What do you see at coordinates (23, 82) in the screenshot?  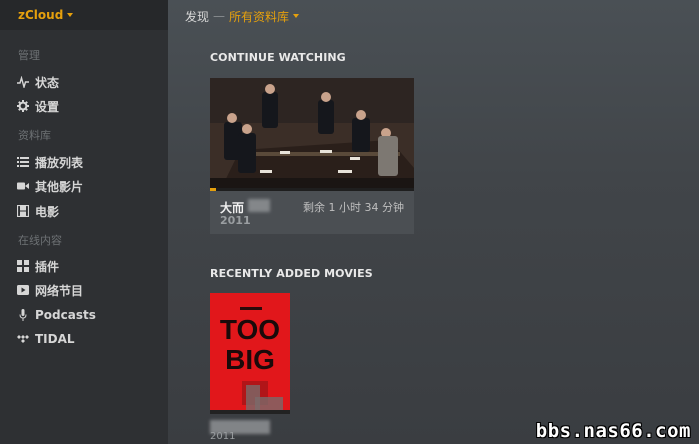 I see `activity-icon` at bounding box center [23, 82].